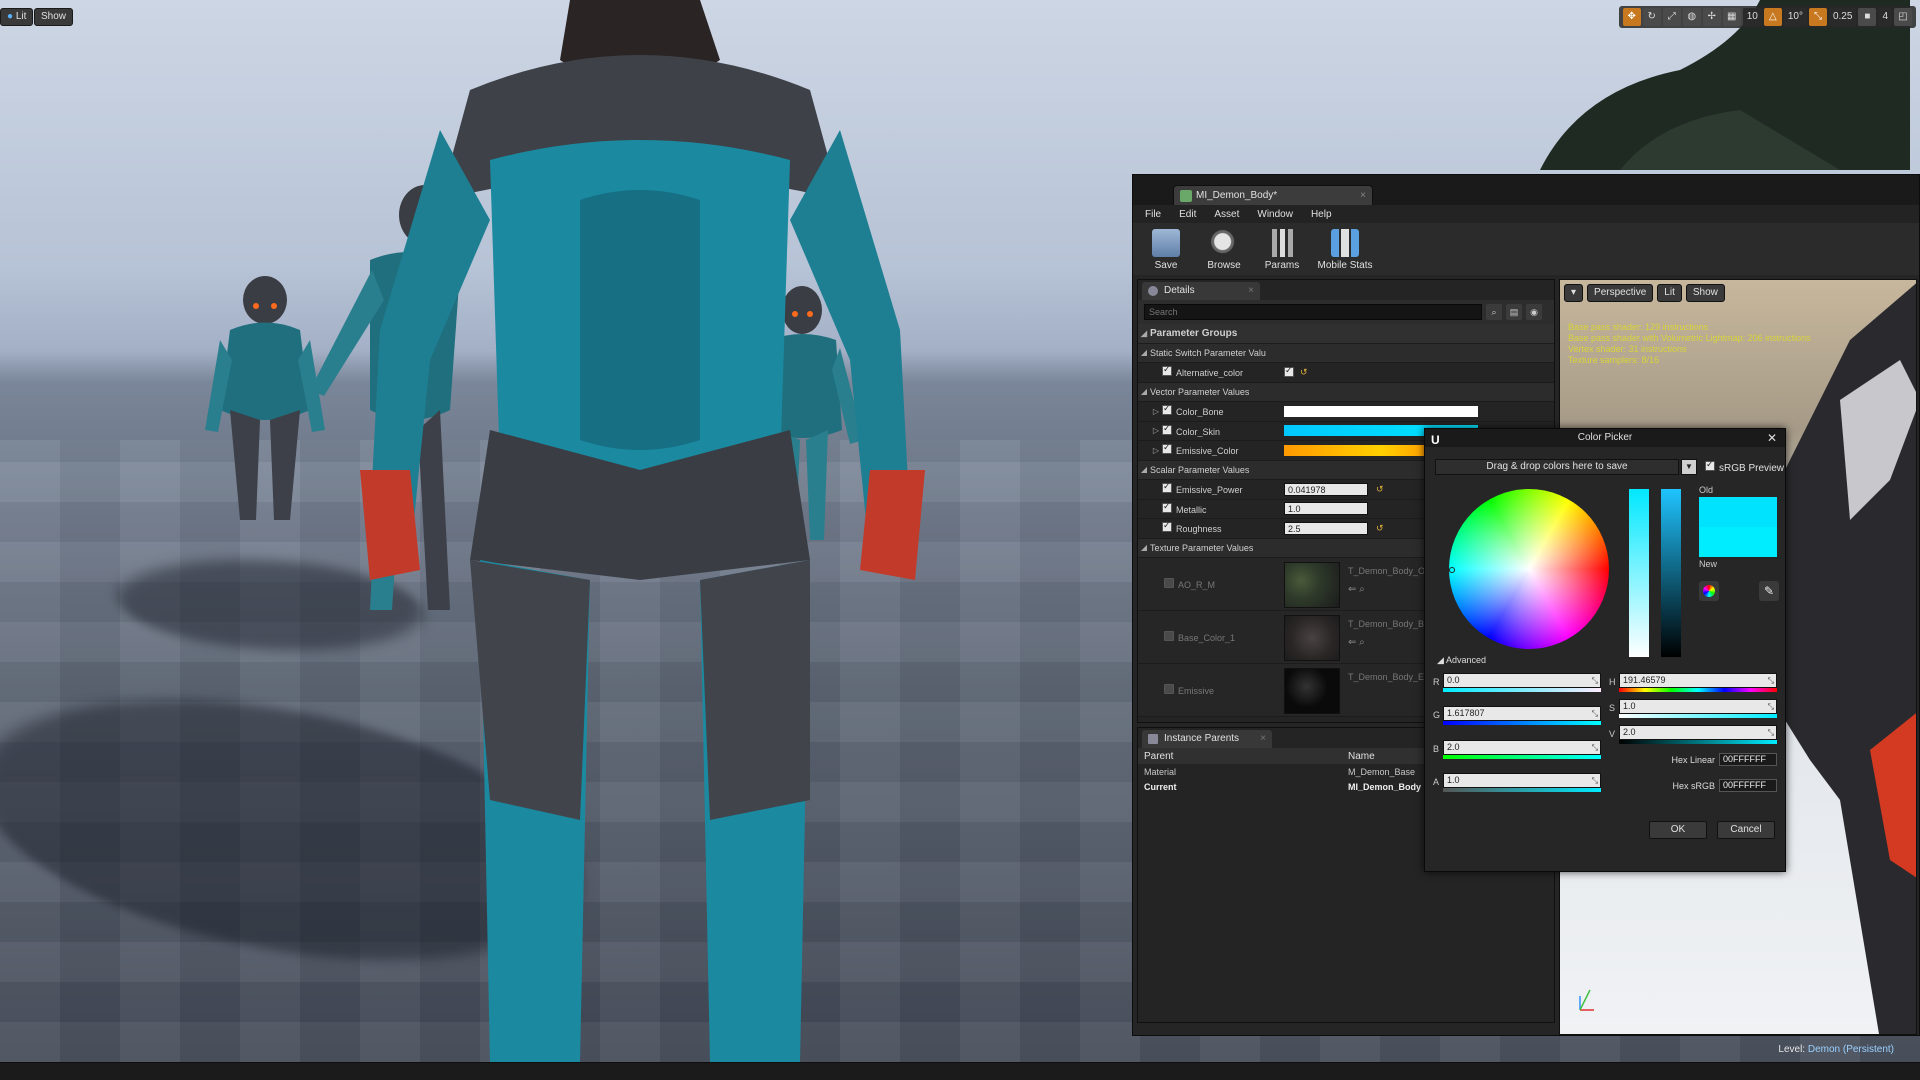 This screenshot has height=1080, width=1920. Describe the element at coordinates (1671, 17) in the screenshot. I see `scale-icon: ⤢` at that location.